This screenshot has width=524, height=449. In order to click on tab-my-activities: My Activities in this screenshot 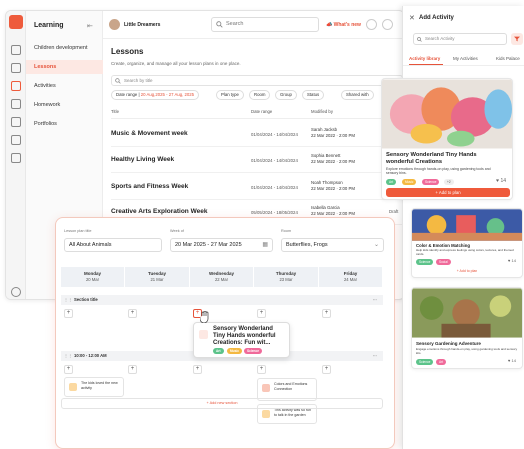, I will do `click(465, 58)`.